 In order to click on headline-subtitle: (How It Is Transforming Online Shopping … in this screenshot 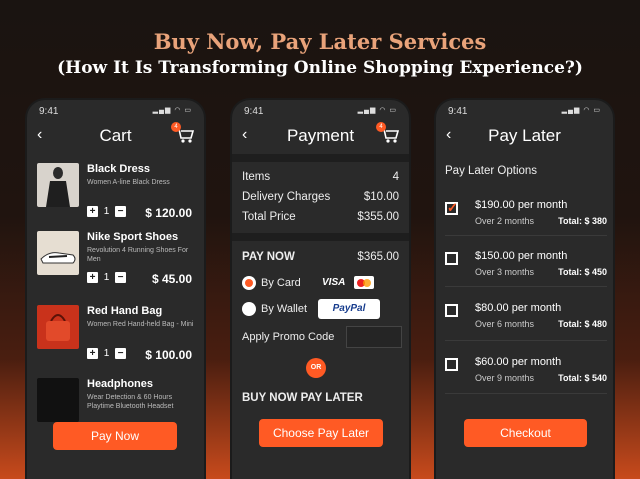, I will do `click(320, 68)`.